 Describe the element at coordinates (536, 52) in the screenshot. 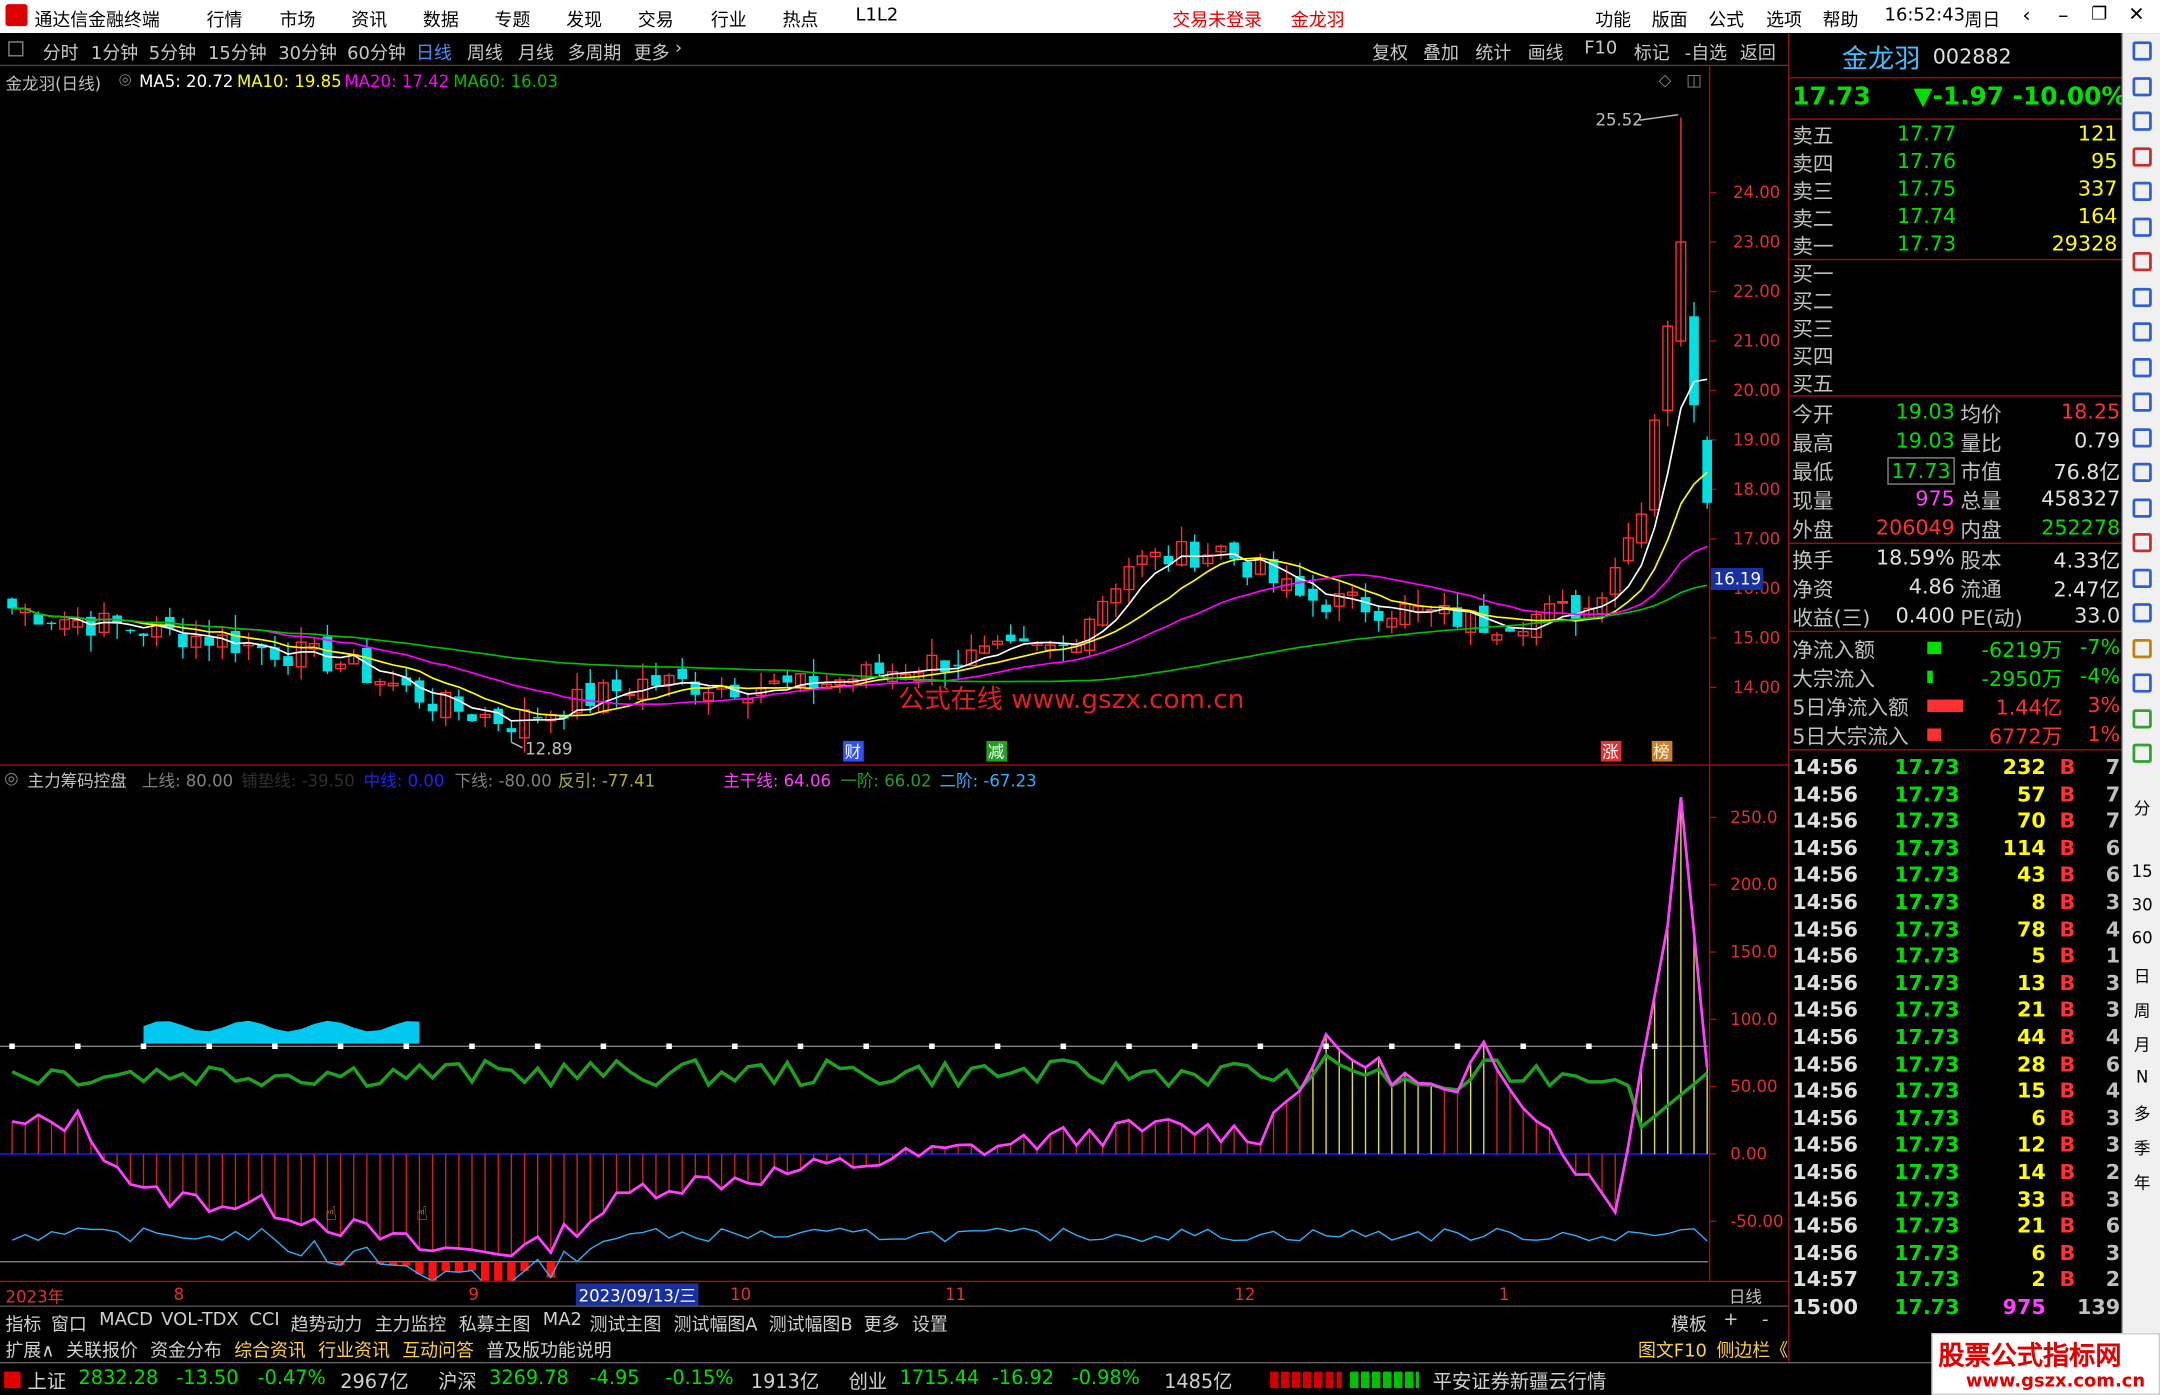

I see `period-tab: 月线` at that location.